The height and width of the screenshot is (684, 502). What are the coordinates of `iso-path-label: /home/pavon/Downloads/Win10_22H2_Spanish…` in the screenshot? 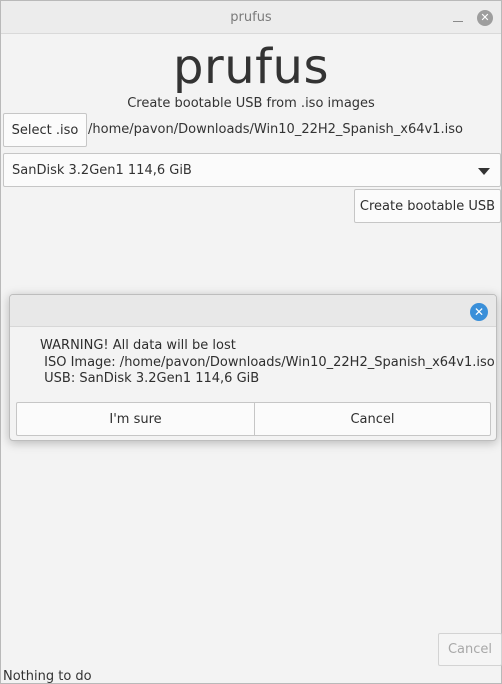 It's located at (275, 129).